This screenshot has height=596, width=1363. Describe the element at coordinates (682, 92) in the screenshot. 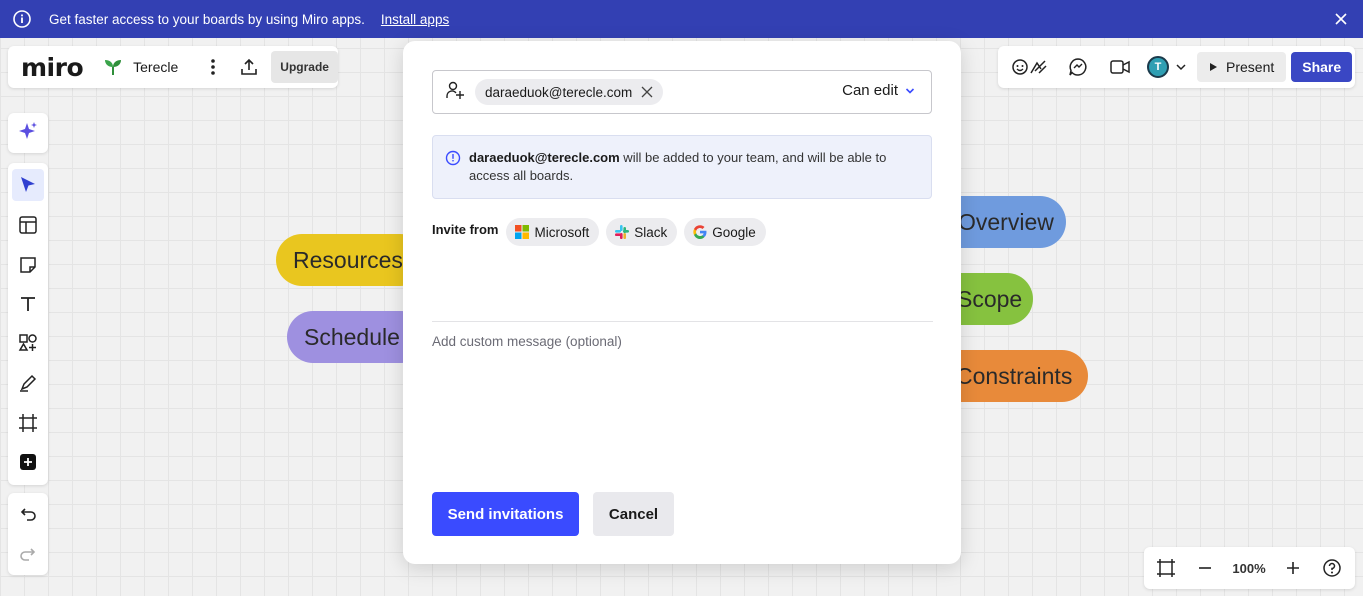

I see `invite-email-field: daraeduok@terecle.com Can edit` at that location.